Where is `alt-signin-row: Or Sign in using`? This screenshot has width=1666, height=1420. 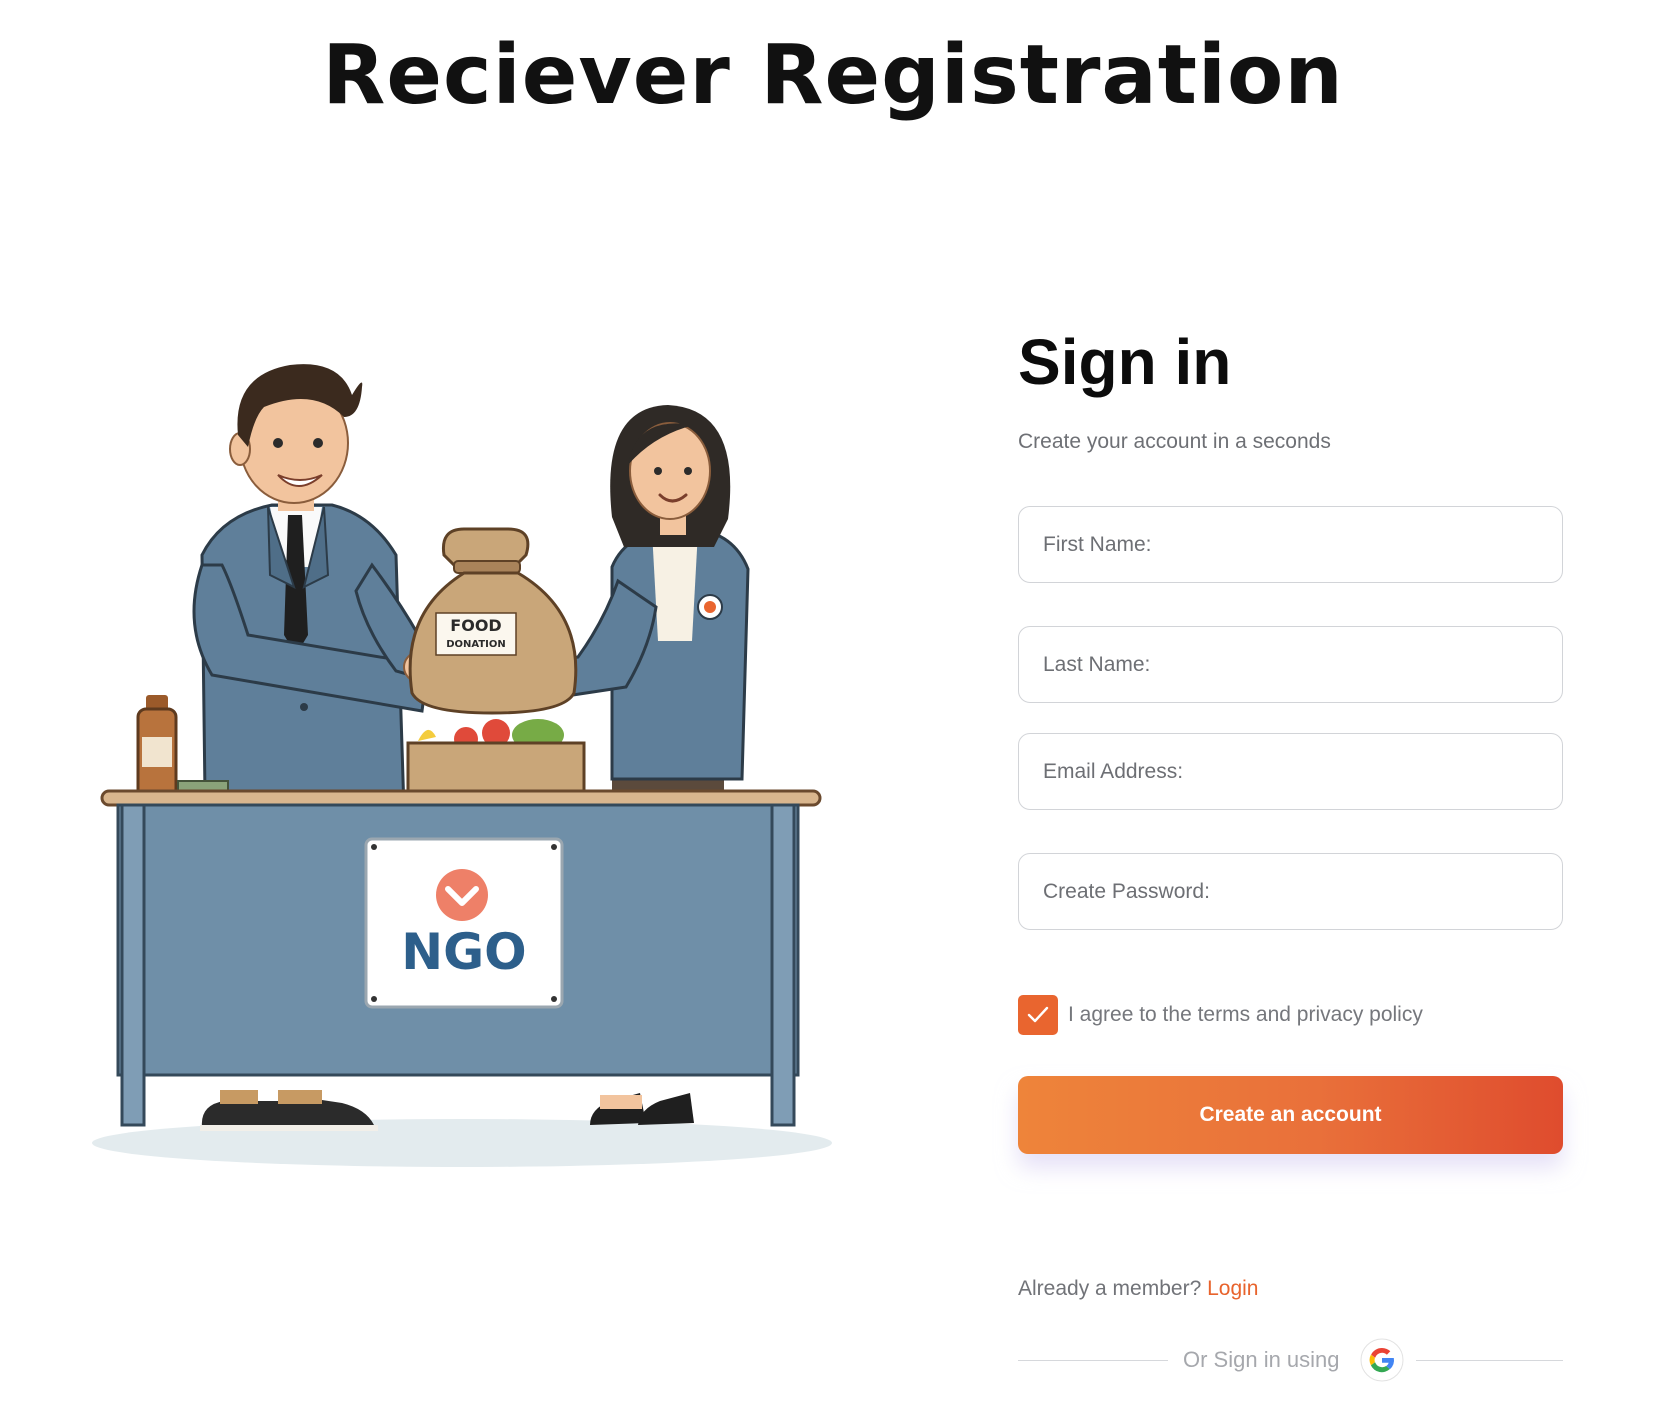 alt-signin-row: Or Sign in using is located at coordinates (1290, 1361).